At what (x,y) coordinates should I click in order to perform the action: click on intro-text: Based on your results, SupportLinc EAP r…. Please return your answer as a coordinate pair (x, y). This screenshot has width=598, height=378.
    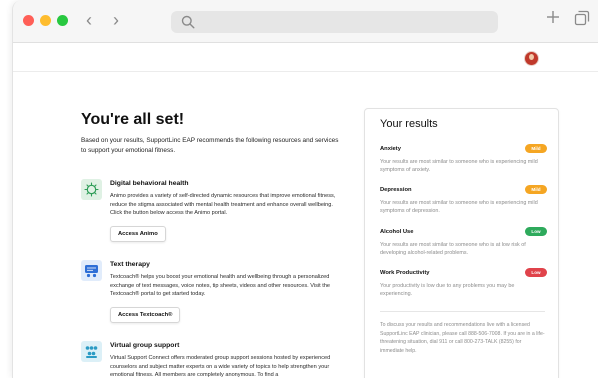
    Looking at the image, I should click on (210, 145).